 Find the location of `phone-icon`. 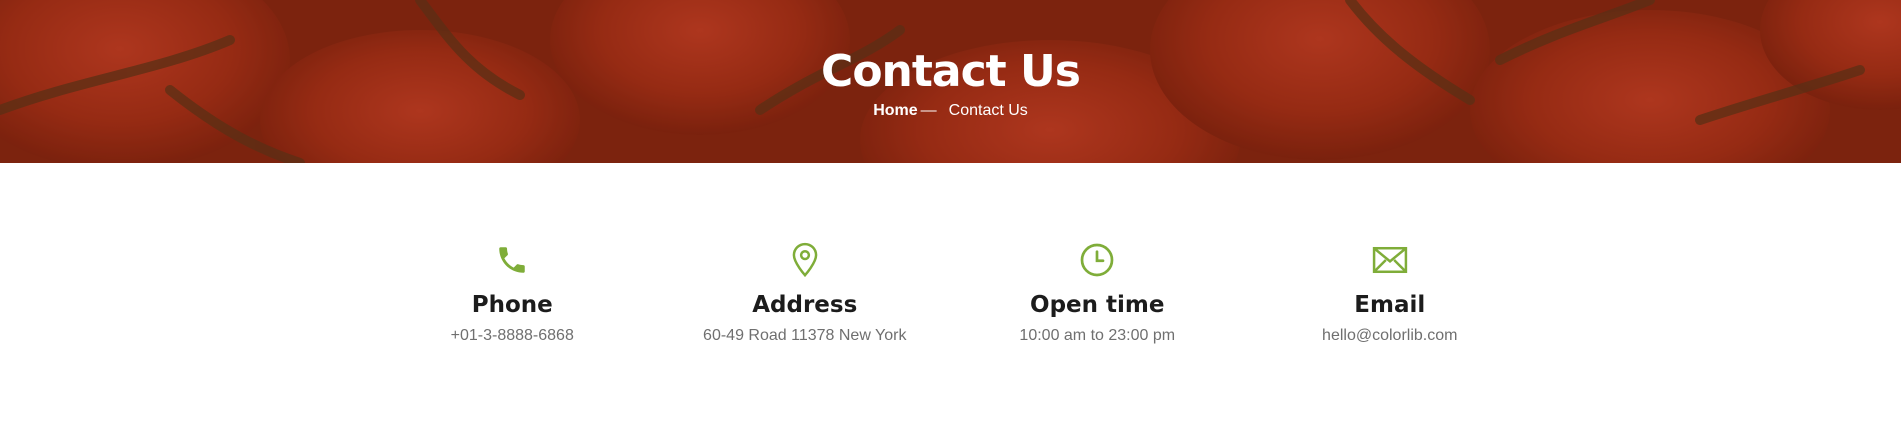

phone-icon is located at coordinates (512, 260).